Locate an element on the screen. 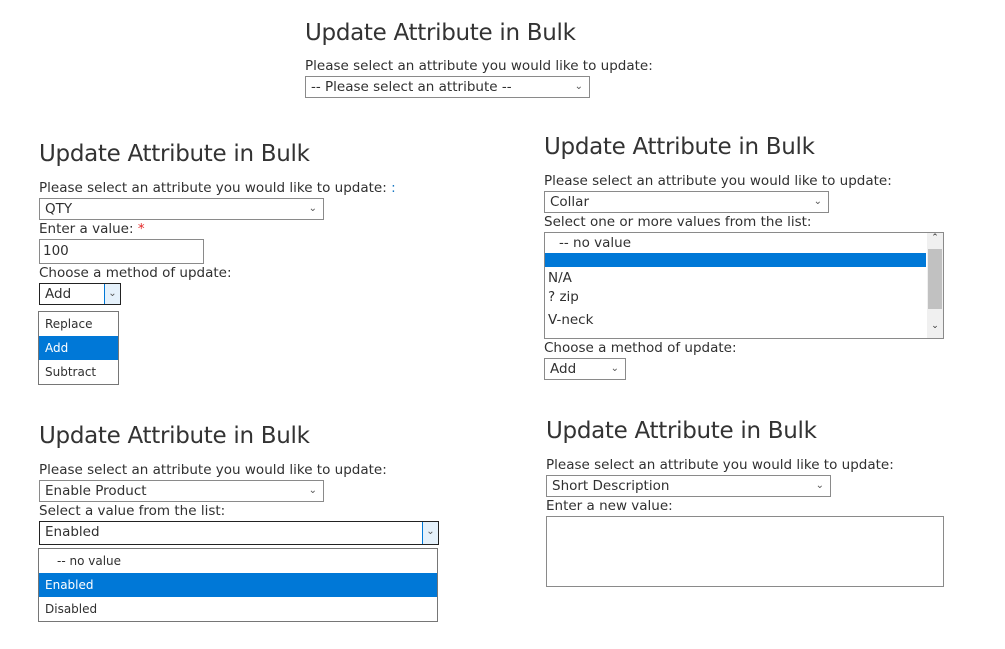 The height and width of the screenshot is (649, 1005). value-textarea is located at coordinates (745, 551).